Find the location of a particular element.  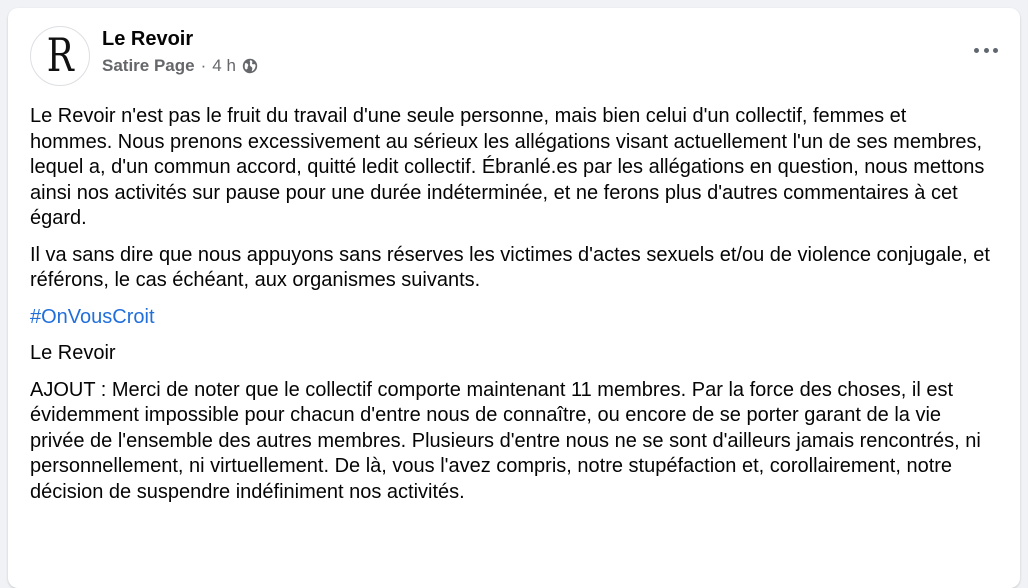

post-meta: Satire Page · 4 h is located at coordinates (180, 66).